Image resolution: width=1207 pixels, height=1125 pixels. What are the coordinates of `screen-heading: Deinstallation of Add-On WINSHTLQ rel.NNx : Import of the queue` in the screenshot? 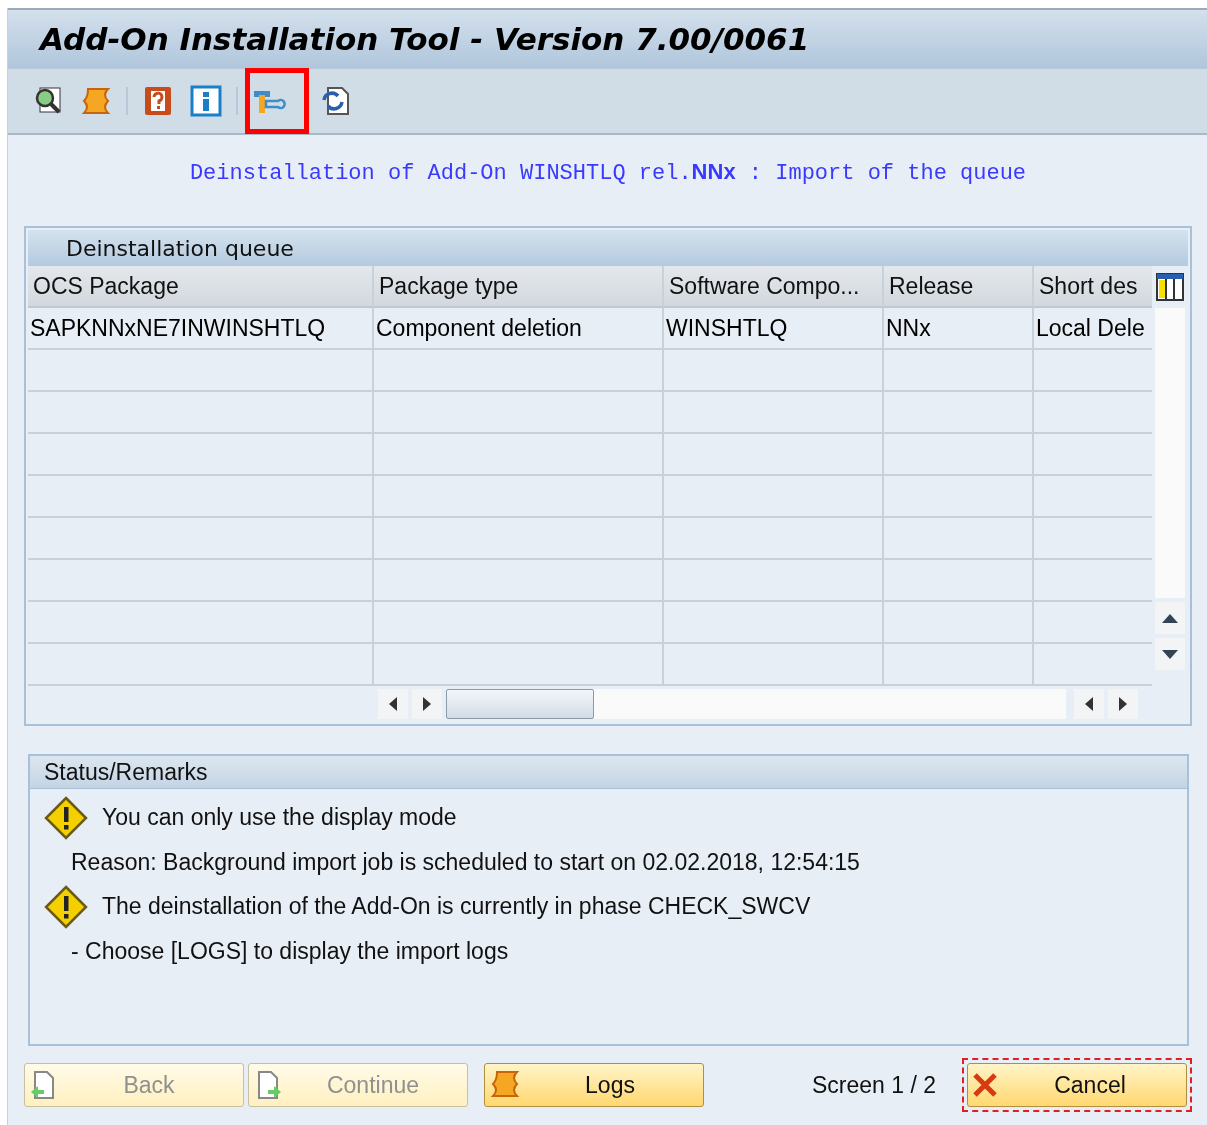 It's located at (608, 172).